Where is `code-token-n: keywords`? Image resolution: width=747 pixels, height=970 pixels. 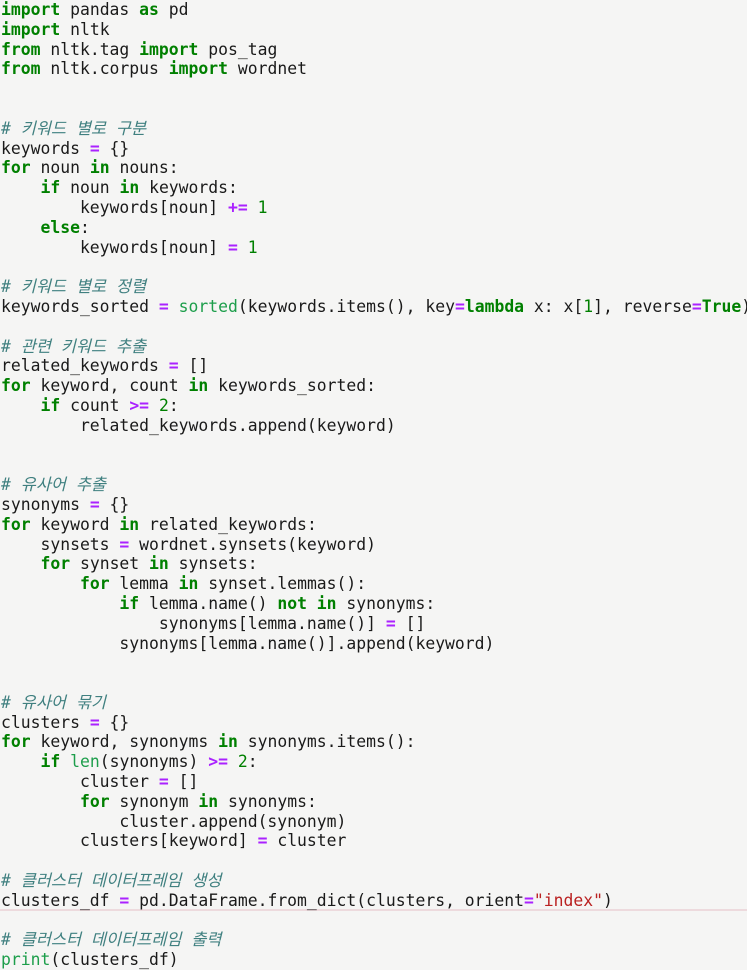
code-token-n: keywords is located at coordinates (184, 188).